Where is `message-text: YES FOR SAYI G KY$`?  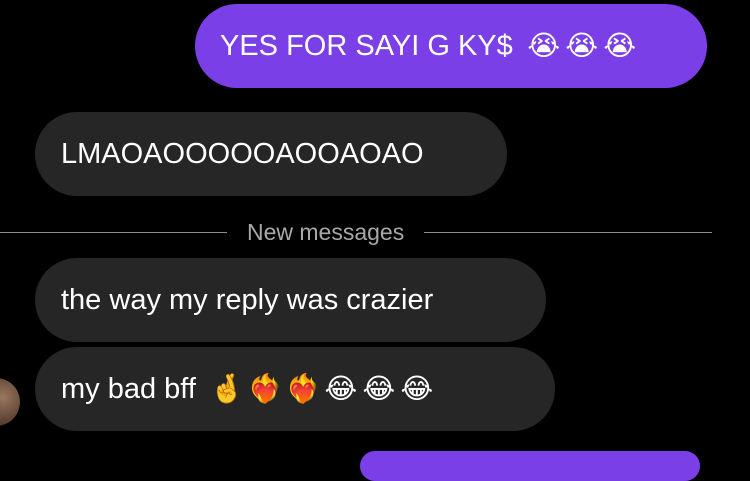
message-text: YES FOR SAYI G KY$ is located at coordinates (366, 45).